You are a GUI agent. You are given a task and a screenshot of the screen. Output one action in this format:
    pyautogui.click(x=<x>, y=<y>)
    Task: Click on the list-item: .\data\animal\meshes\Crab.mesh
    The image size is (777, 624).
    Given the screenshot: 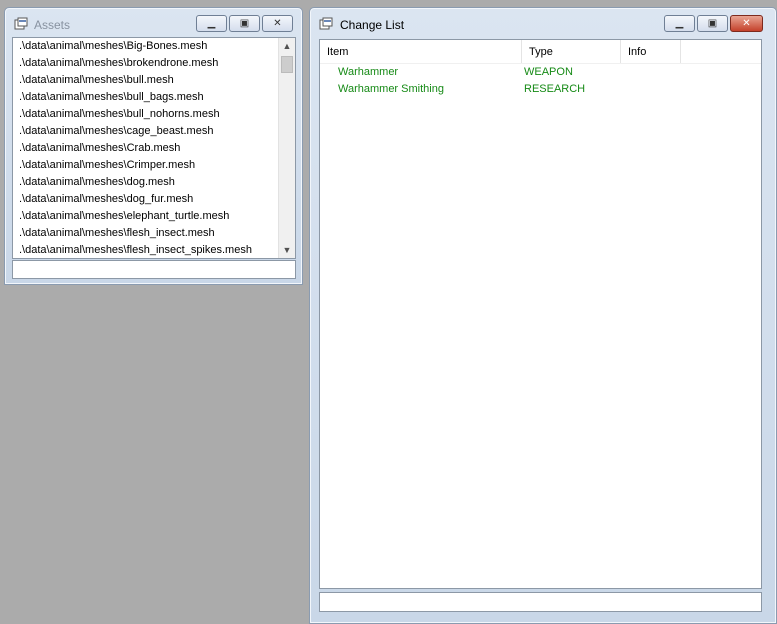 What is the action you would take?
    pyautogui.click(x=154, y=148)
    